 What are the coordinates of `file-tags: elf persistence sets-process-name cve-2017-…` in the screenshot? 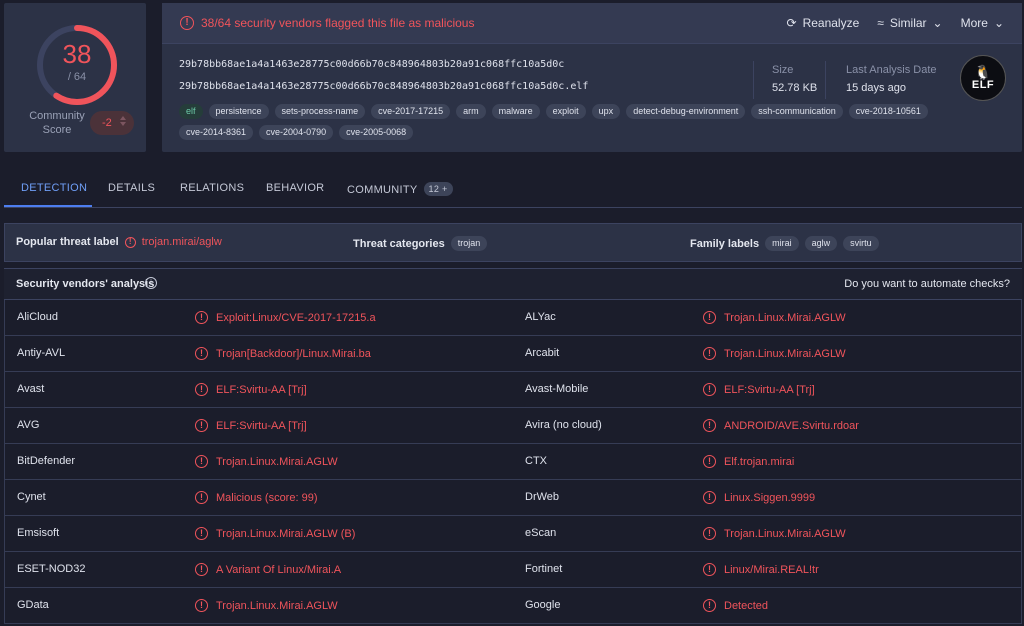 It's located at (579, 122).